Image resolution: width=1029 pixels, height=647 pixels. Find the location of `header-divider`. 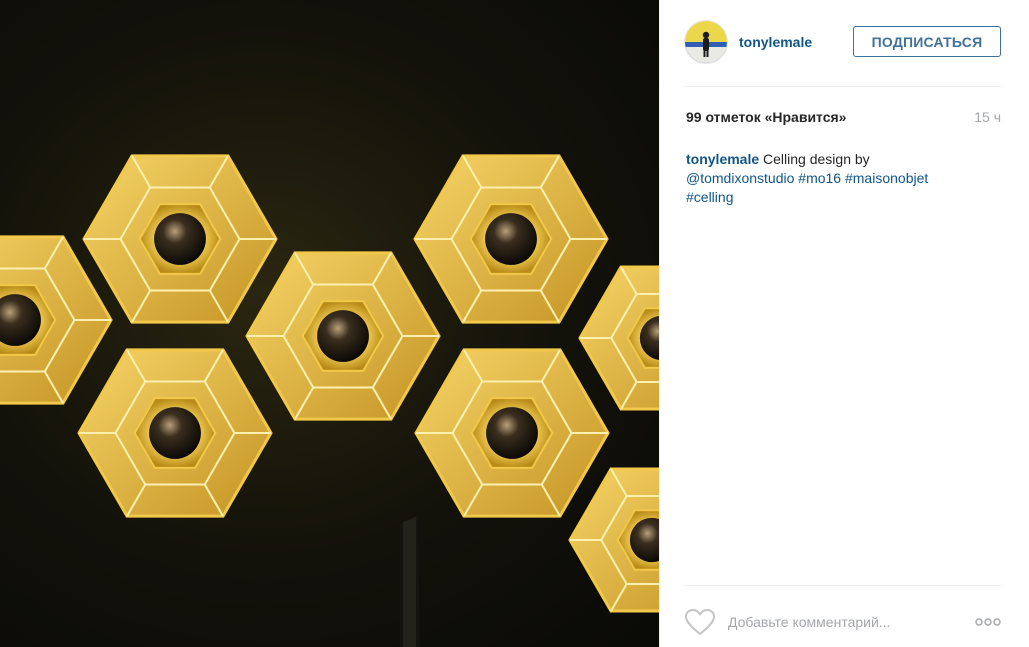

header-divider is located at coordinates (842, 86).